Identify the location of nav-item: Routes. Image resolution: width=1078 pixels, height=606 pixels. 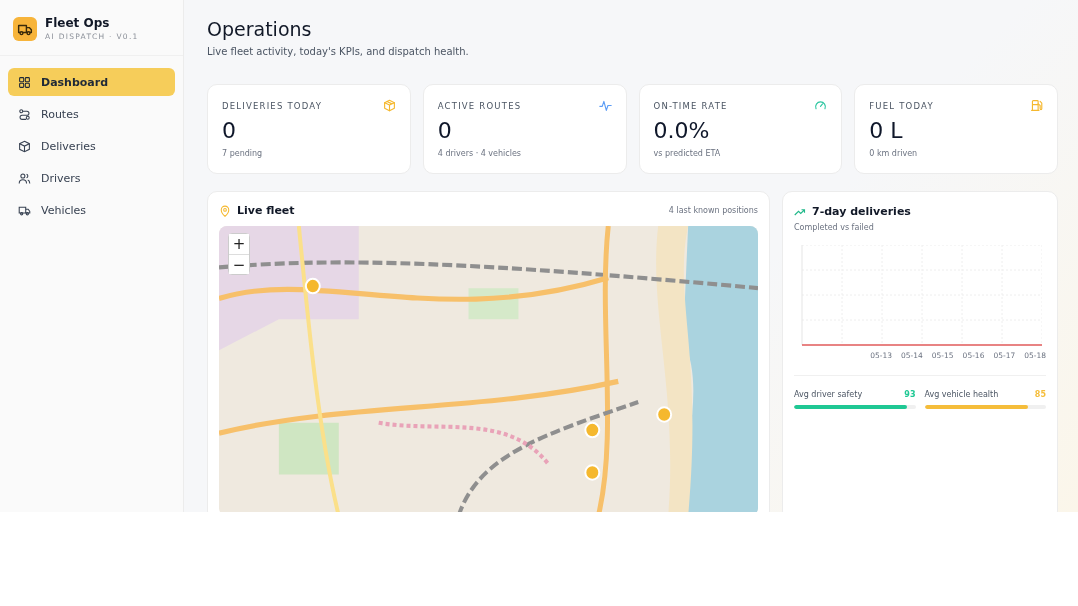
(91, 114).